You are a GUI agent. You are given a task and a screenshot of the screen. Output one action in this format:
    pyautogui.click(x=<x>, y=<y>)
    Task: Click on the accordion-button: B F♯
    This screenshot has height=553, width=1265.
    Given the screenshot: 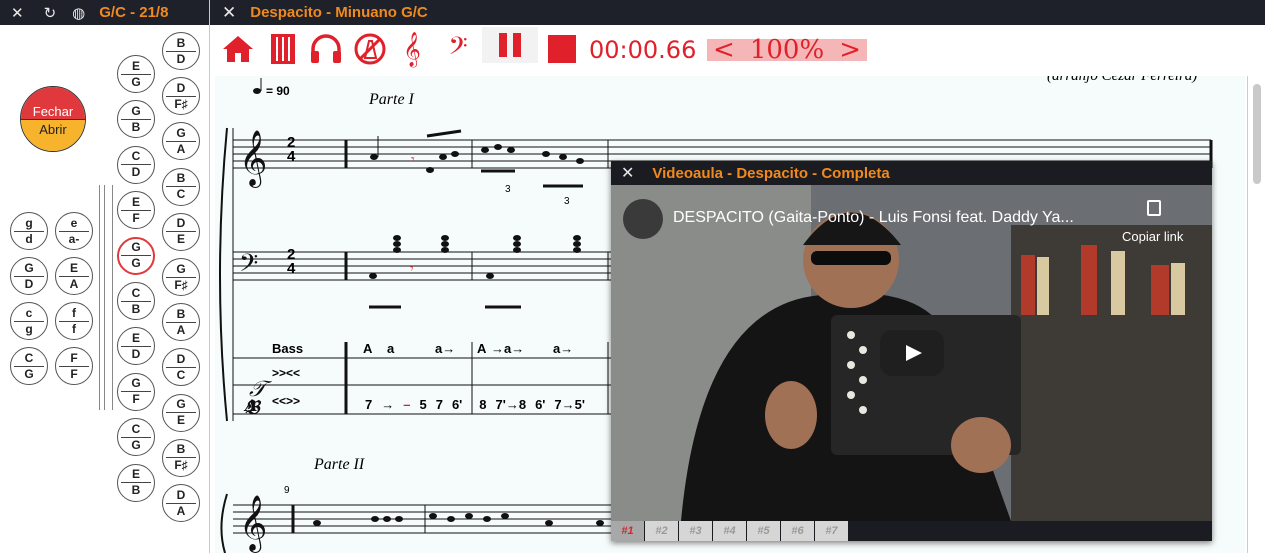 What is the action you would take?
    pyautogui.click(x=181, y=457)
    